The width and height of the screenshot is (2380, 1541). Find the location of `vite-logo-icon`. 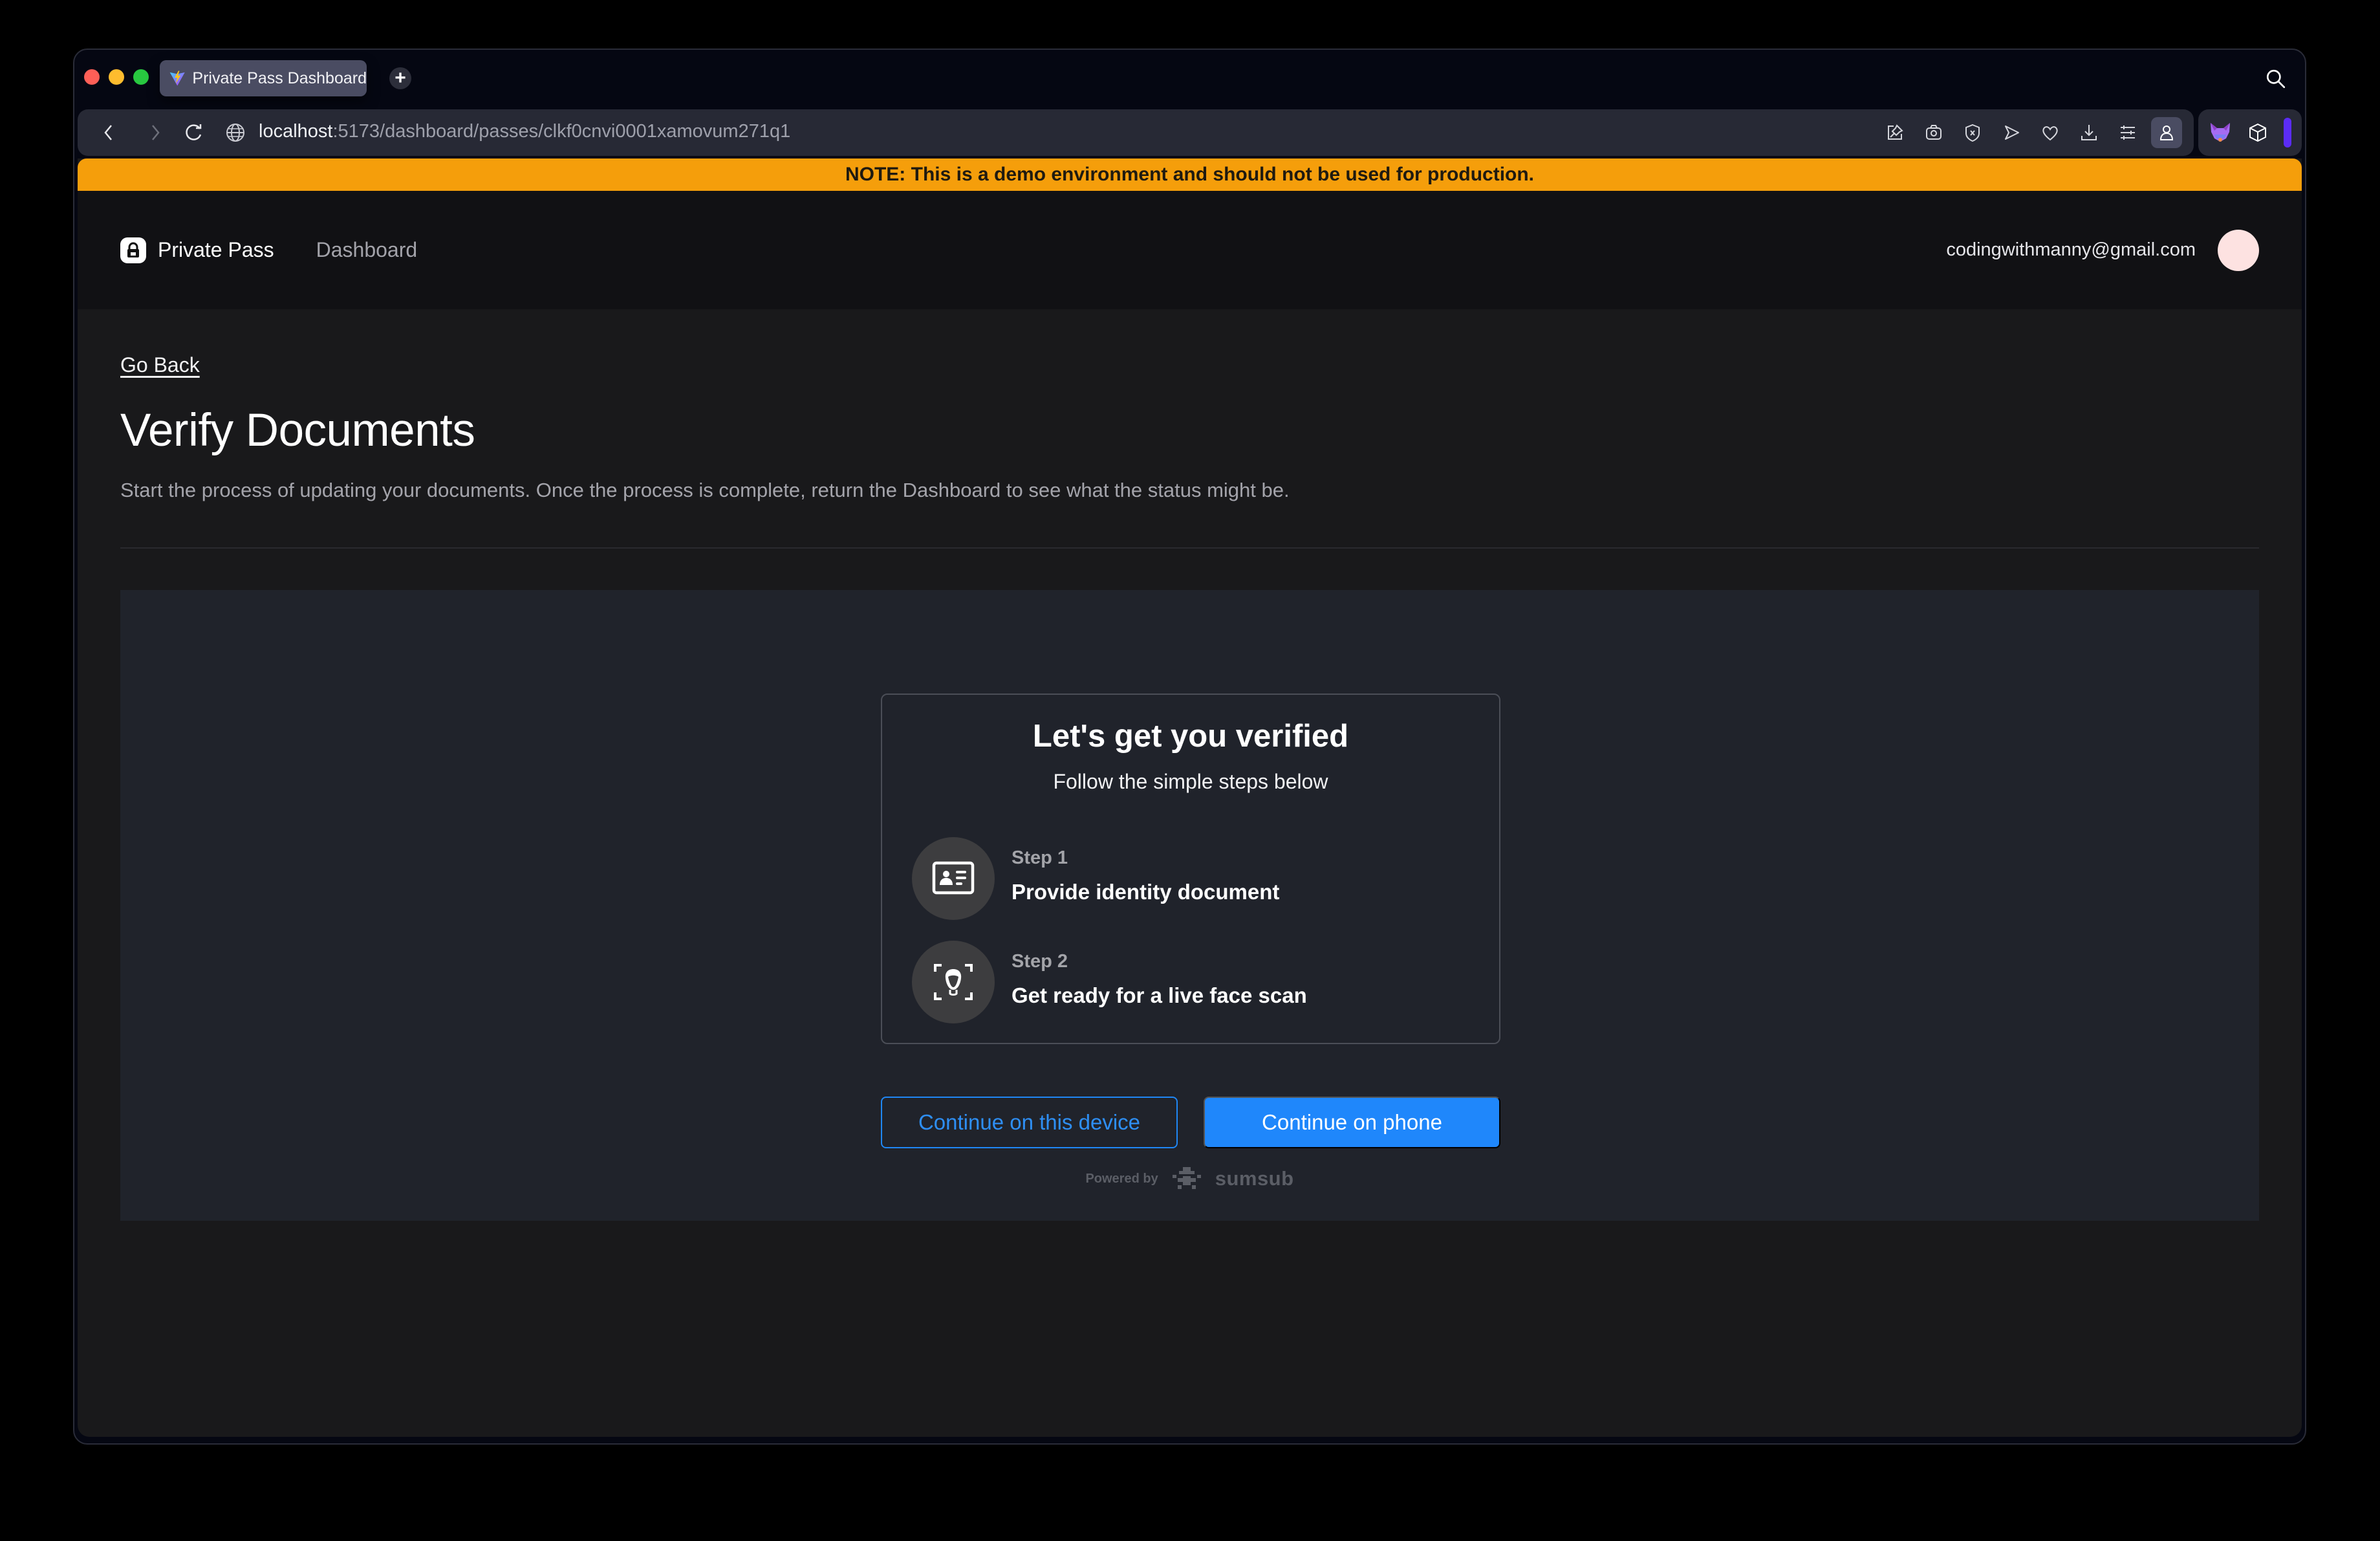

vite-logo-icon is located at coordinates (177, 78).